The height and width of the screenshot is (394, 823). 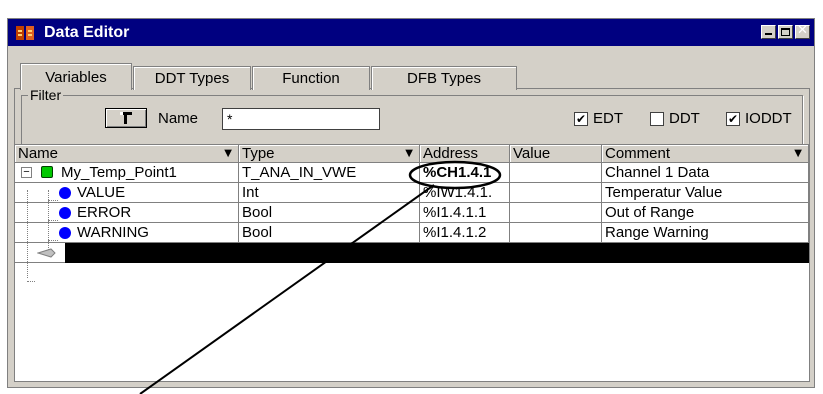 I want to click on tab-variables: Variables, so click(x=76, y=76).